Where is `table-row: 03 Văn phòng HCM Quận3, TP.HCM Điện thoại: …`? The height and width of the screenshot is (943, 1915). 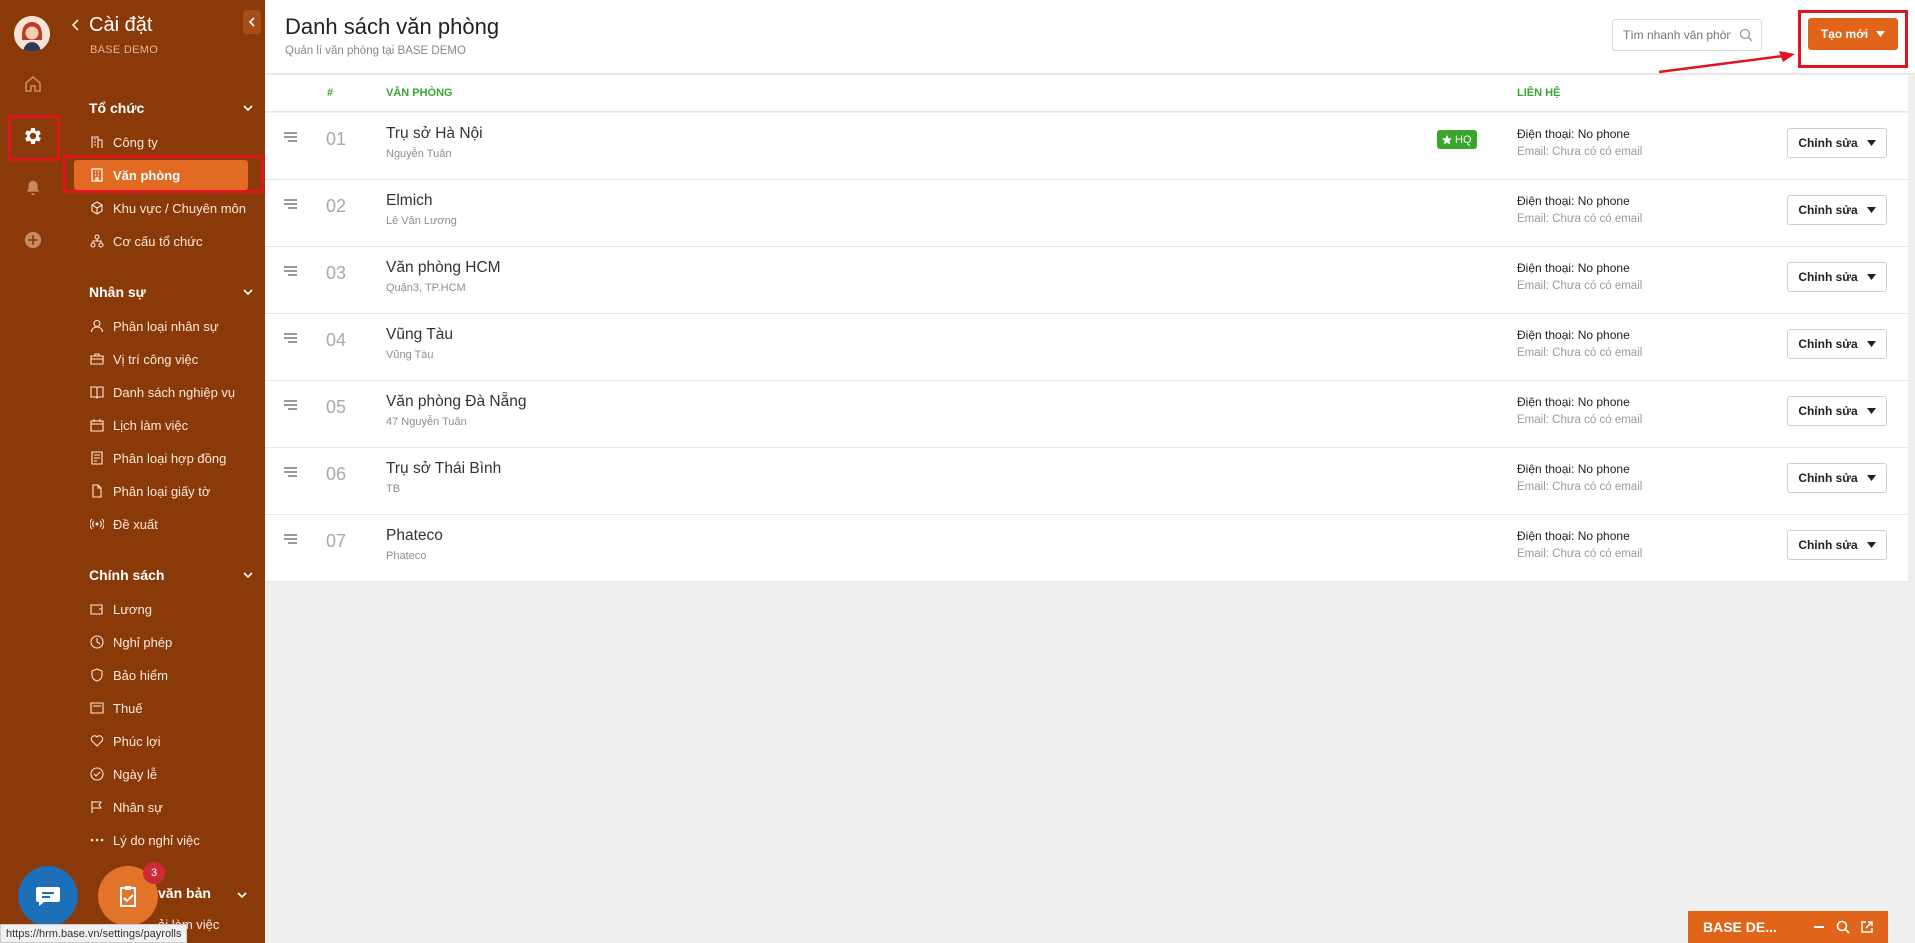
table-row: 03 Văn phòng HCM Quận3, TP.HCM Điện thoại: … is located at coordinates (1086, 280).